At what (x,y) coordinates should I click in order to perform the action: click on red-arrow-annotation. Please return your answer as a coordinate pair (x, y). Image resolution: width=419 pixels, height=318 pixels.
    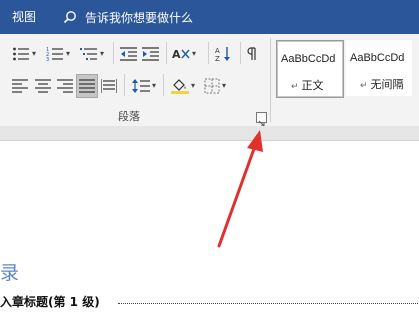
    Looking at the image, I should click on (240, 189).